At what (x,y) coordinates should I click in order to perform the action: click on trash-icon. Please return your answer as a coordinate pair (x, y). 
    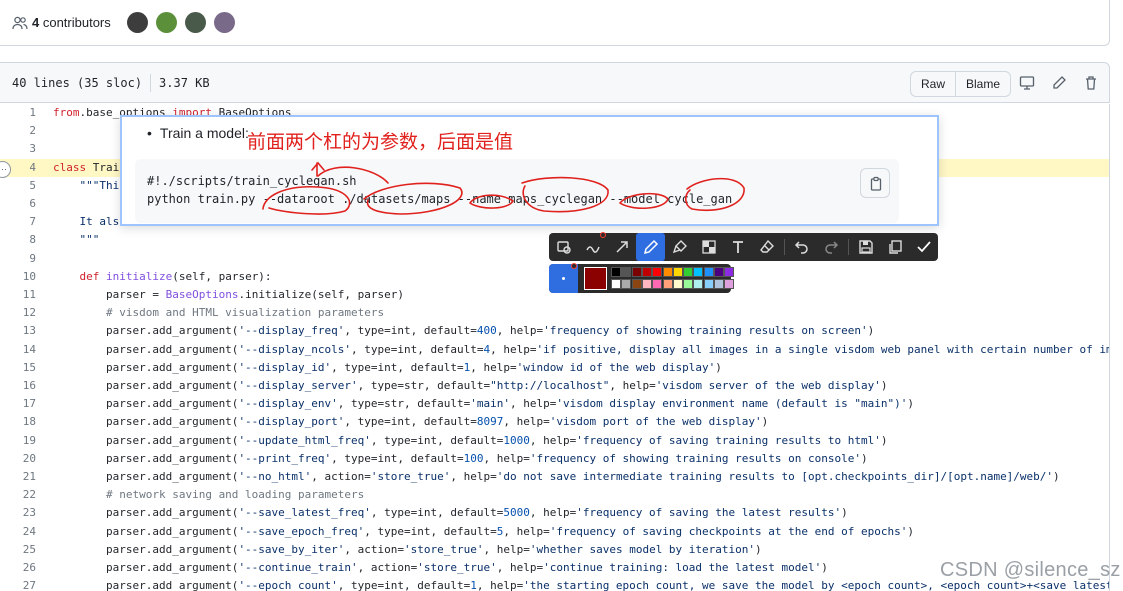
    Looking at the image, I should click on (1091, 83).